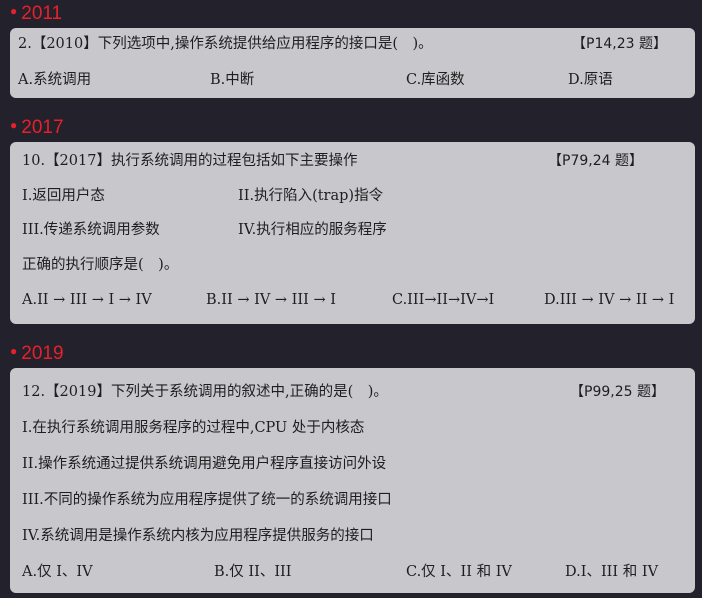 The image size is (702, 598). I want to click on statement-1: I.在执行系统调用服务程序的过程中,CPU 处于内核态, so click(193, 428).